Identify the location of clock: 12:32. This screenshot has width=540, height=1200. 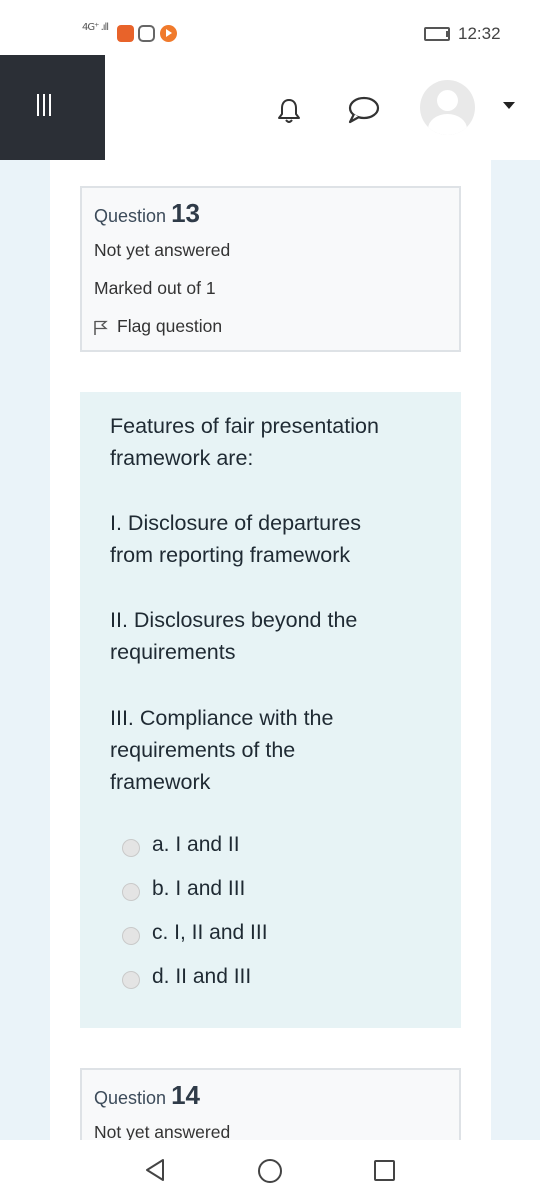
(479, 33).